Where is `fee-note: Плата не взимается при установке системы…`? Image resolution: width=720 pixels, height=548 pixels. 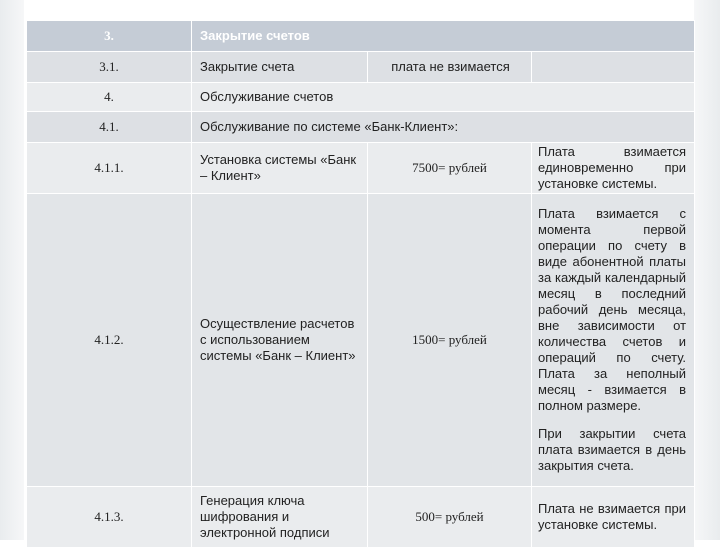
fee-note: Плата не взимается при установке системы… is located at coordinates (613, 517).